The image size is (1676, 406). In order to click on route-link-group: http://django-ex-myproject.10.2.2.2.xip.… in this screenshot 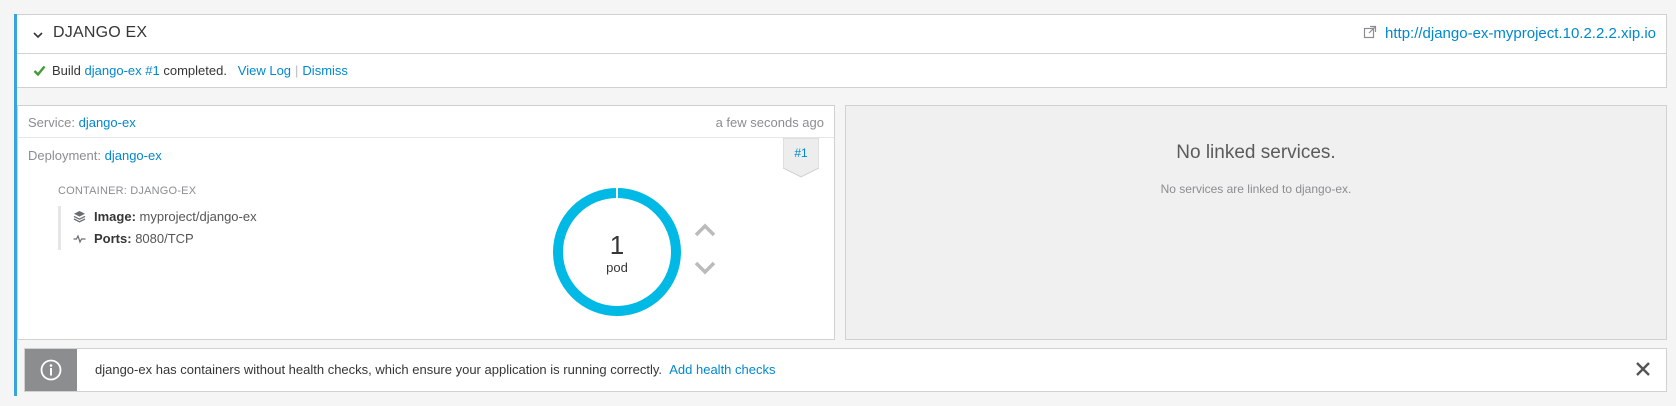, I will do `click(1509, 33)`.